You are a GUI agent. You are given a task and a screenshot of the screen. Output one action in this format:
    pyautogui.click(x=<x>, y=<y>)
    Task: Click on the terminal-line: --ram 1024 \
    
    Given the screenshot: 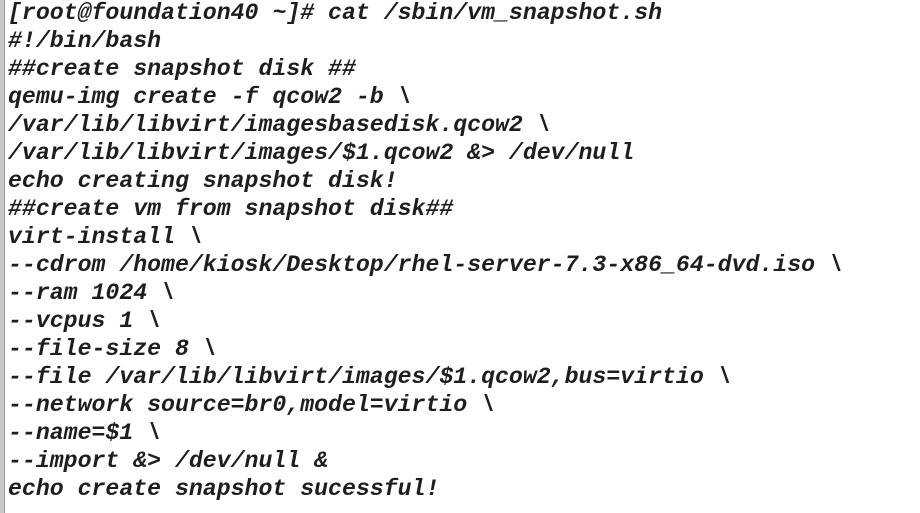 What is the action you would take?
    pyautogui.click(x=91, y=293)
    